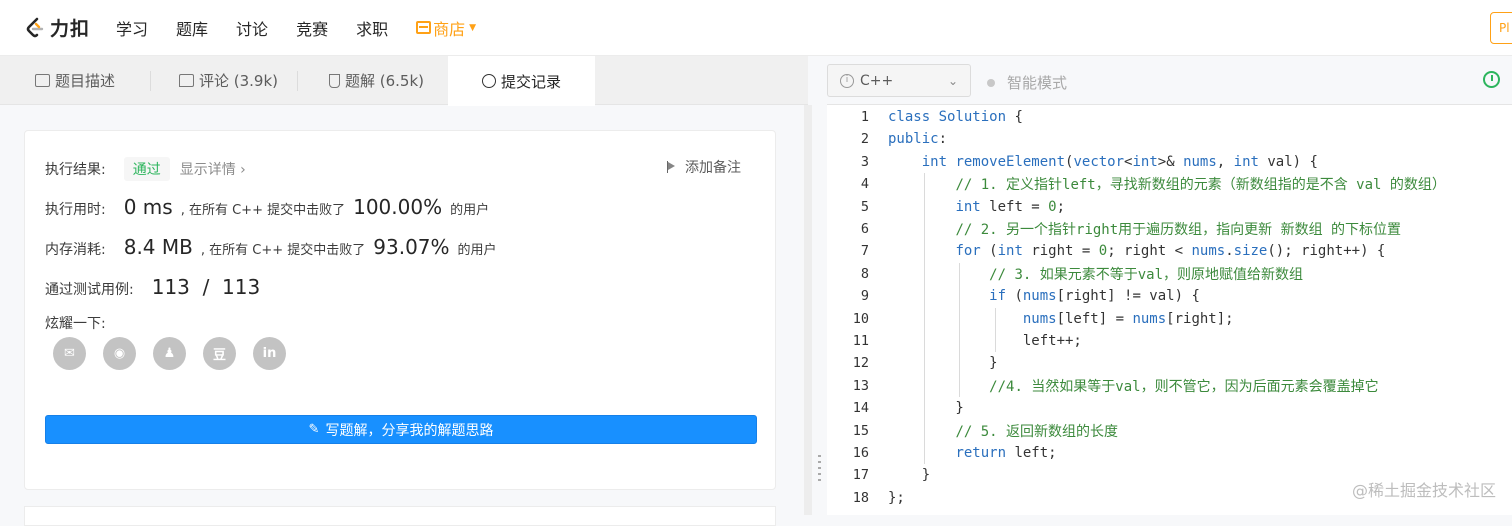 This screenshot has width=1512, height=526. What do you see at coordinates (158, 247) in the screenshot?
I see `memory-value: 8.4 MB` at bounding box center [158, 247].